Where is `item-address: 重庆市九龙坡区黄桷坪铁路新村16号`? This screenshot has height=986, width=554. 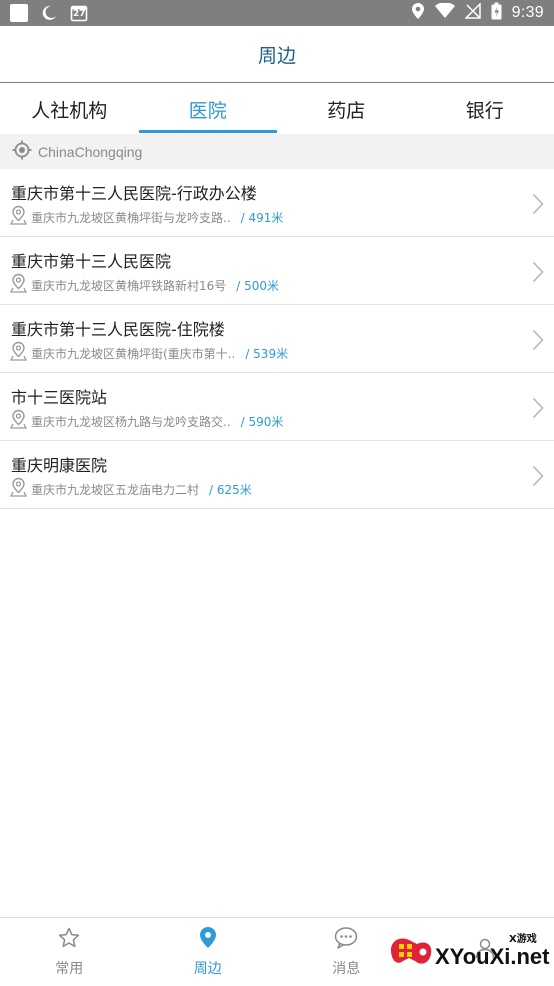
item-address: 重庆市九龙坡区黄桷坪铁路新村16号 is located at coordinates (129, 285).